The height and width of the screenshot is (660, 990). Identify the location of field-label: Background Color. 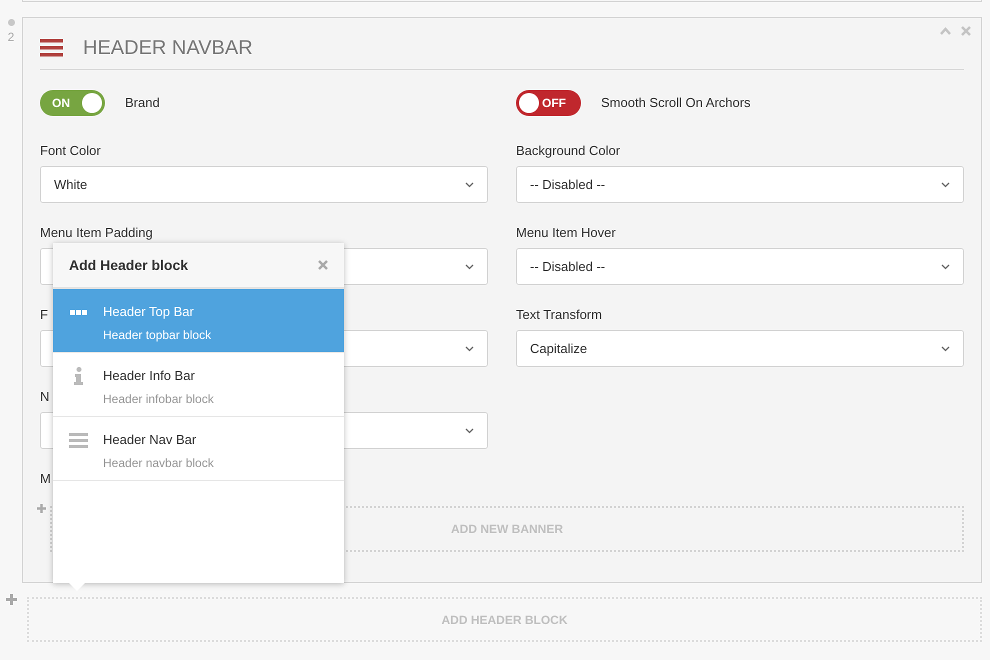
(568, 150).